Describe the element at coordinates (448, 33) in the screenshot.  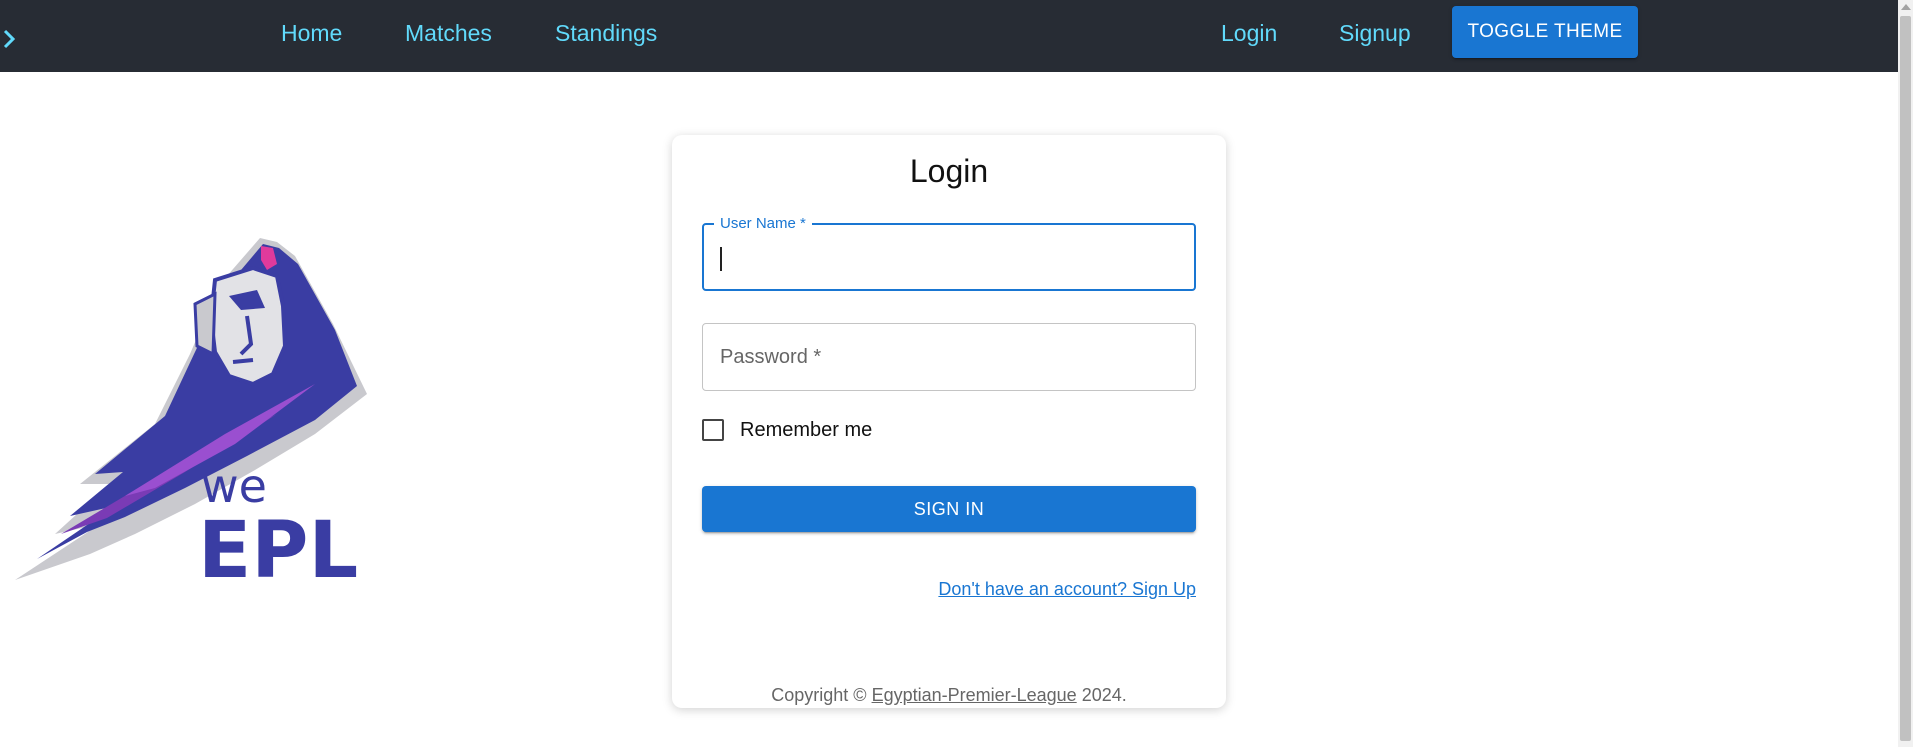
I see `nav-link-matches: Matches` at that location.